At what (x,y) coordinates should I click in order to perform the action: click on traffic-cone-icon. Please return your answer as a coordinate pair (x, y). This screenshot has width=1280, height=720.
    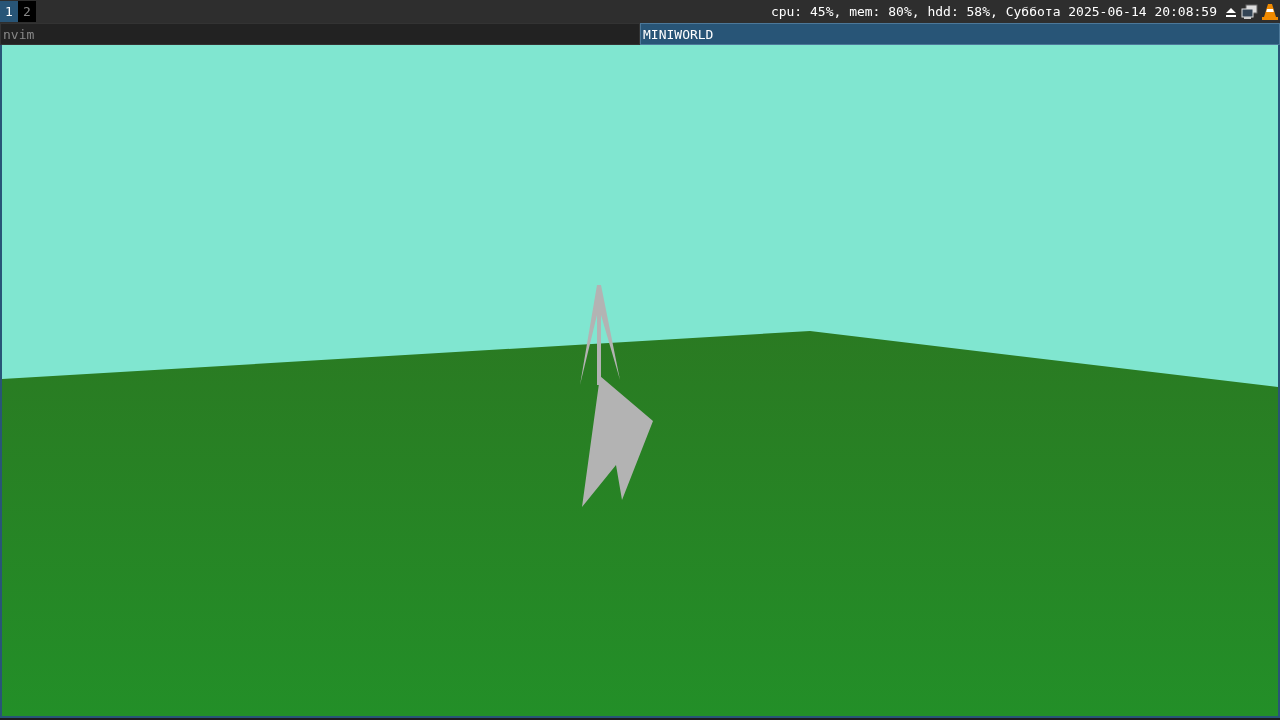
    Looking at the image, I should click on (1270, 11).